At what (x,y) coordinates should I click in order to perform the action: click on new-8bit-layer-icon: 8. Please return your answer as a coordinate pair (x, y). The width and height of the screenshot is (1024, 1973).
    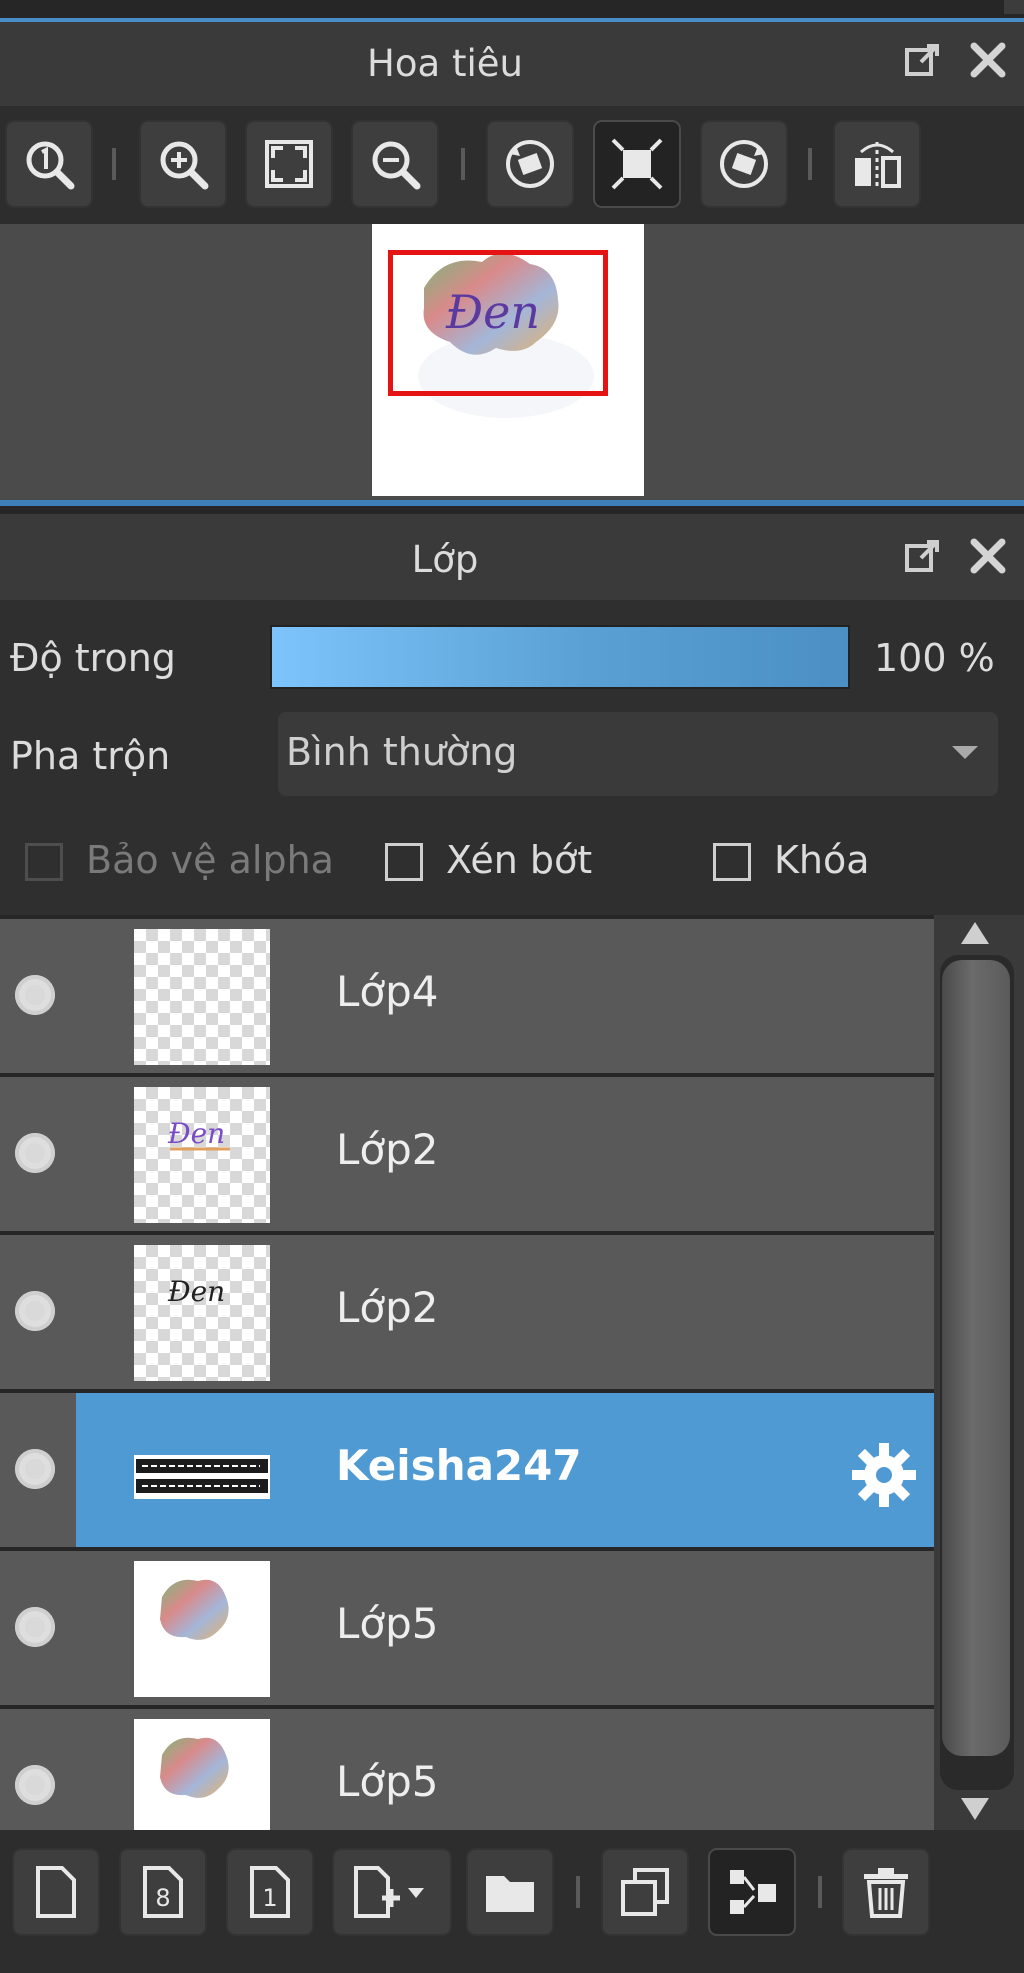
    Looking at the image, I should click on (163, 1892).